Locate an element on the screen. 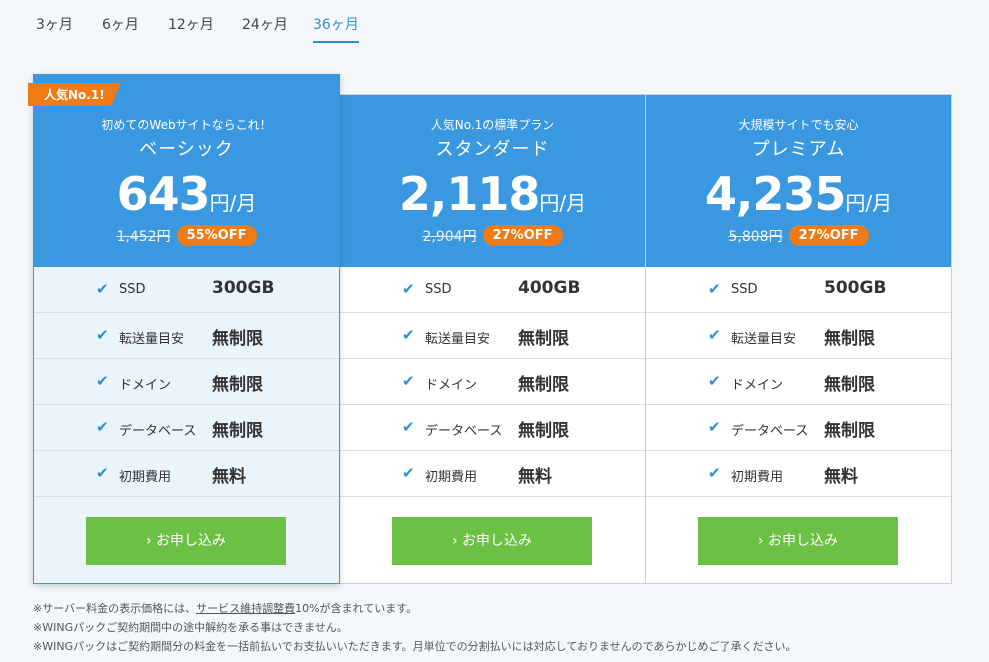 The width and height of the screenshot is (989, 662). price-line: 643円/月 is located at coordinates (186, 194).